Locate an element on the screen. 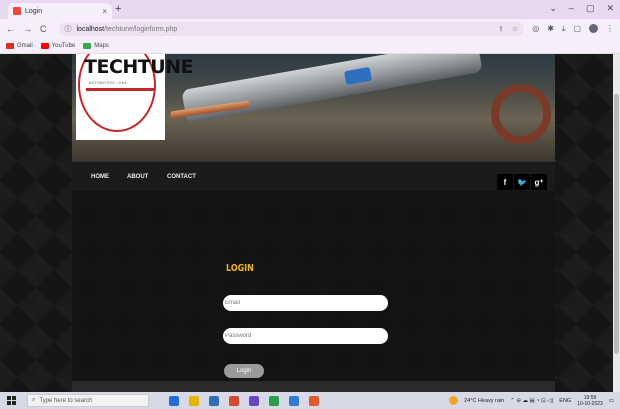  maximize-button: ▢ is located at coordinates (590, 8).